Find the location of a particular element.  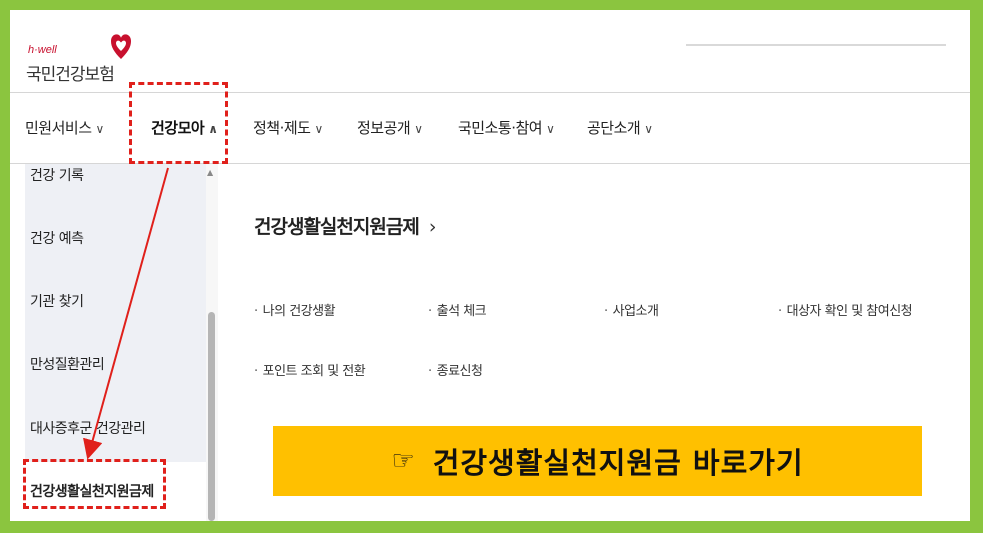

gnb-item-label: 정보공개 is located at coordinates (384, 128).